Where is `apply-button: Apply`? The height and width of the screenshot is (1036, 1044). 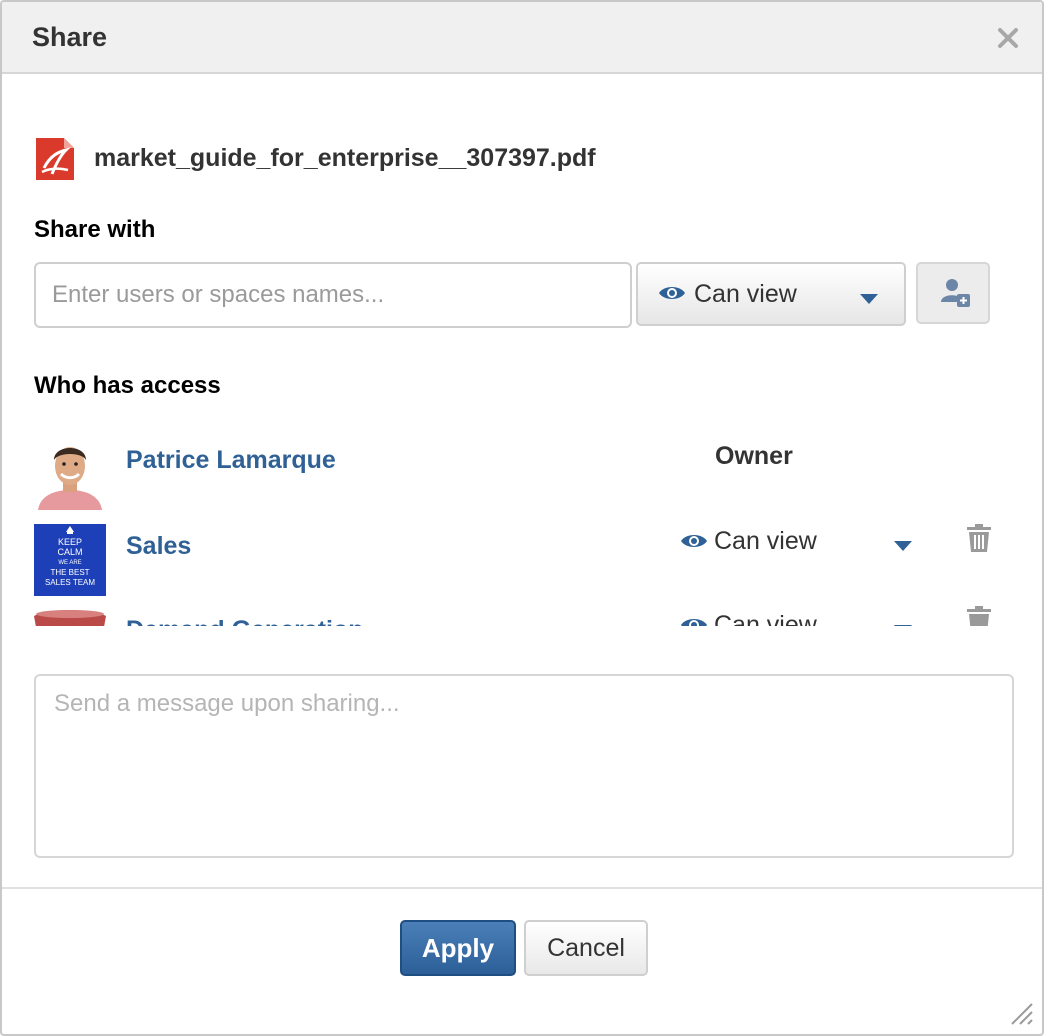
apply-button: Apply is located at coordinates (458, 948).